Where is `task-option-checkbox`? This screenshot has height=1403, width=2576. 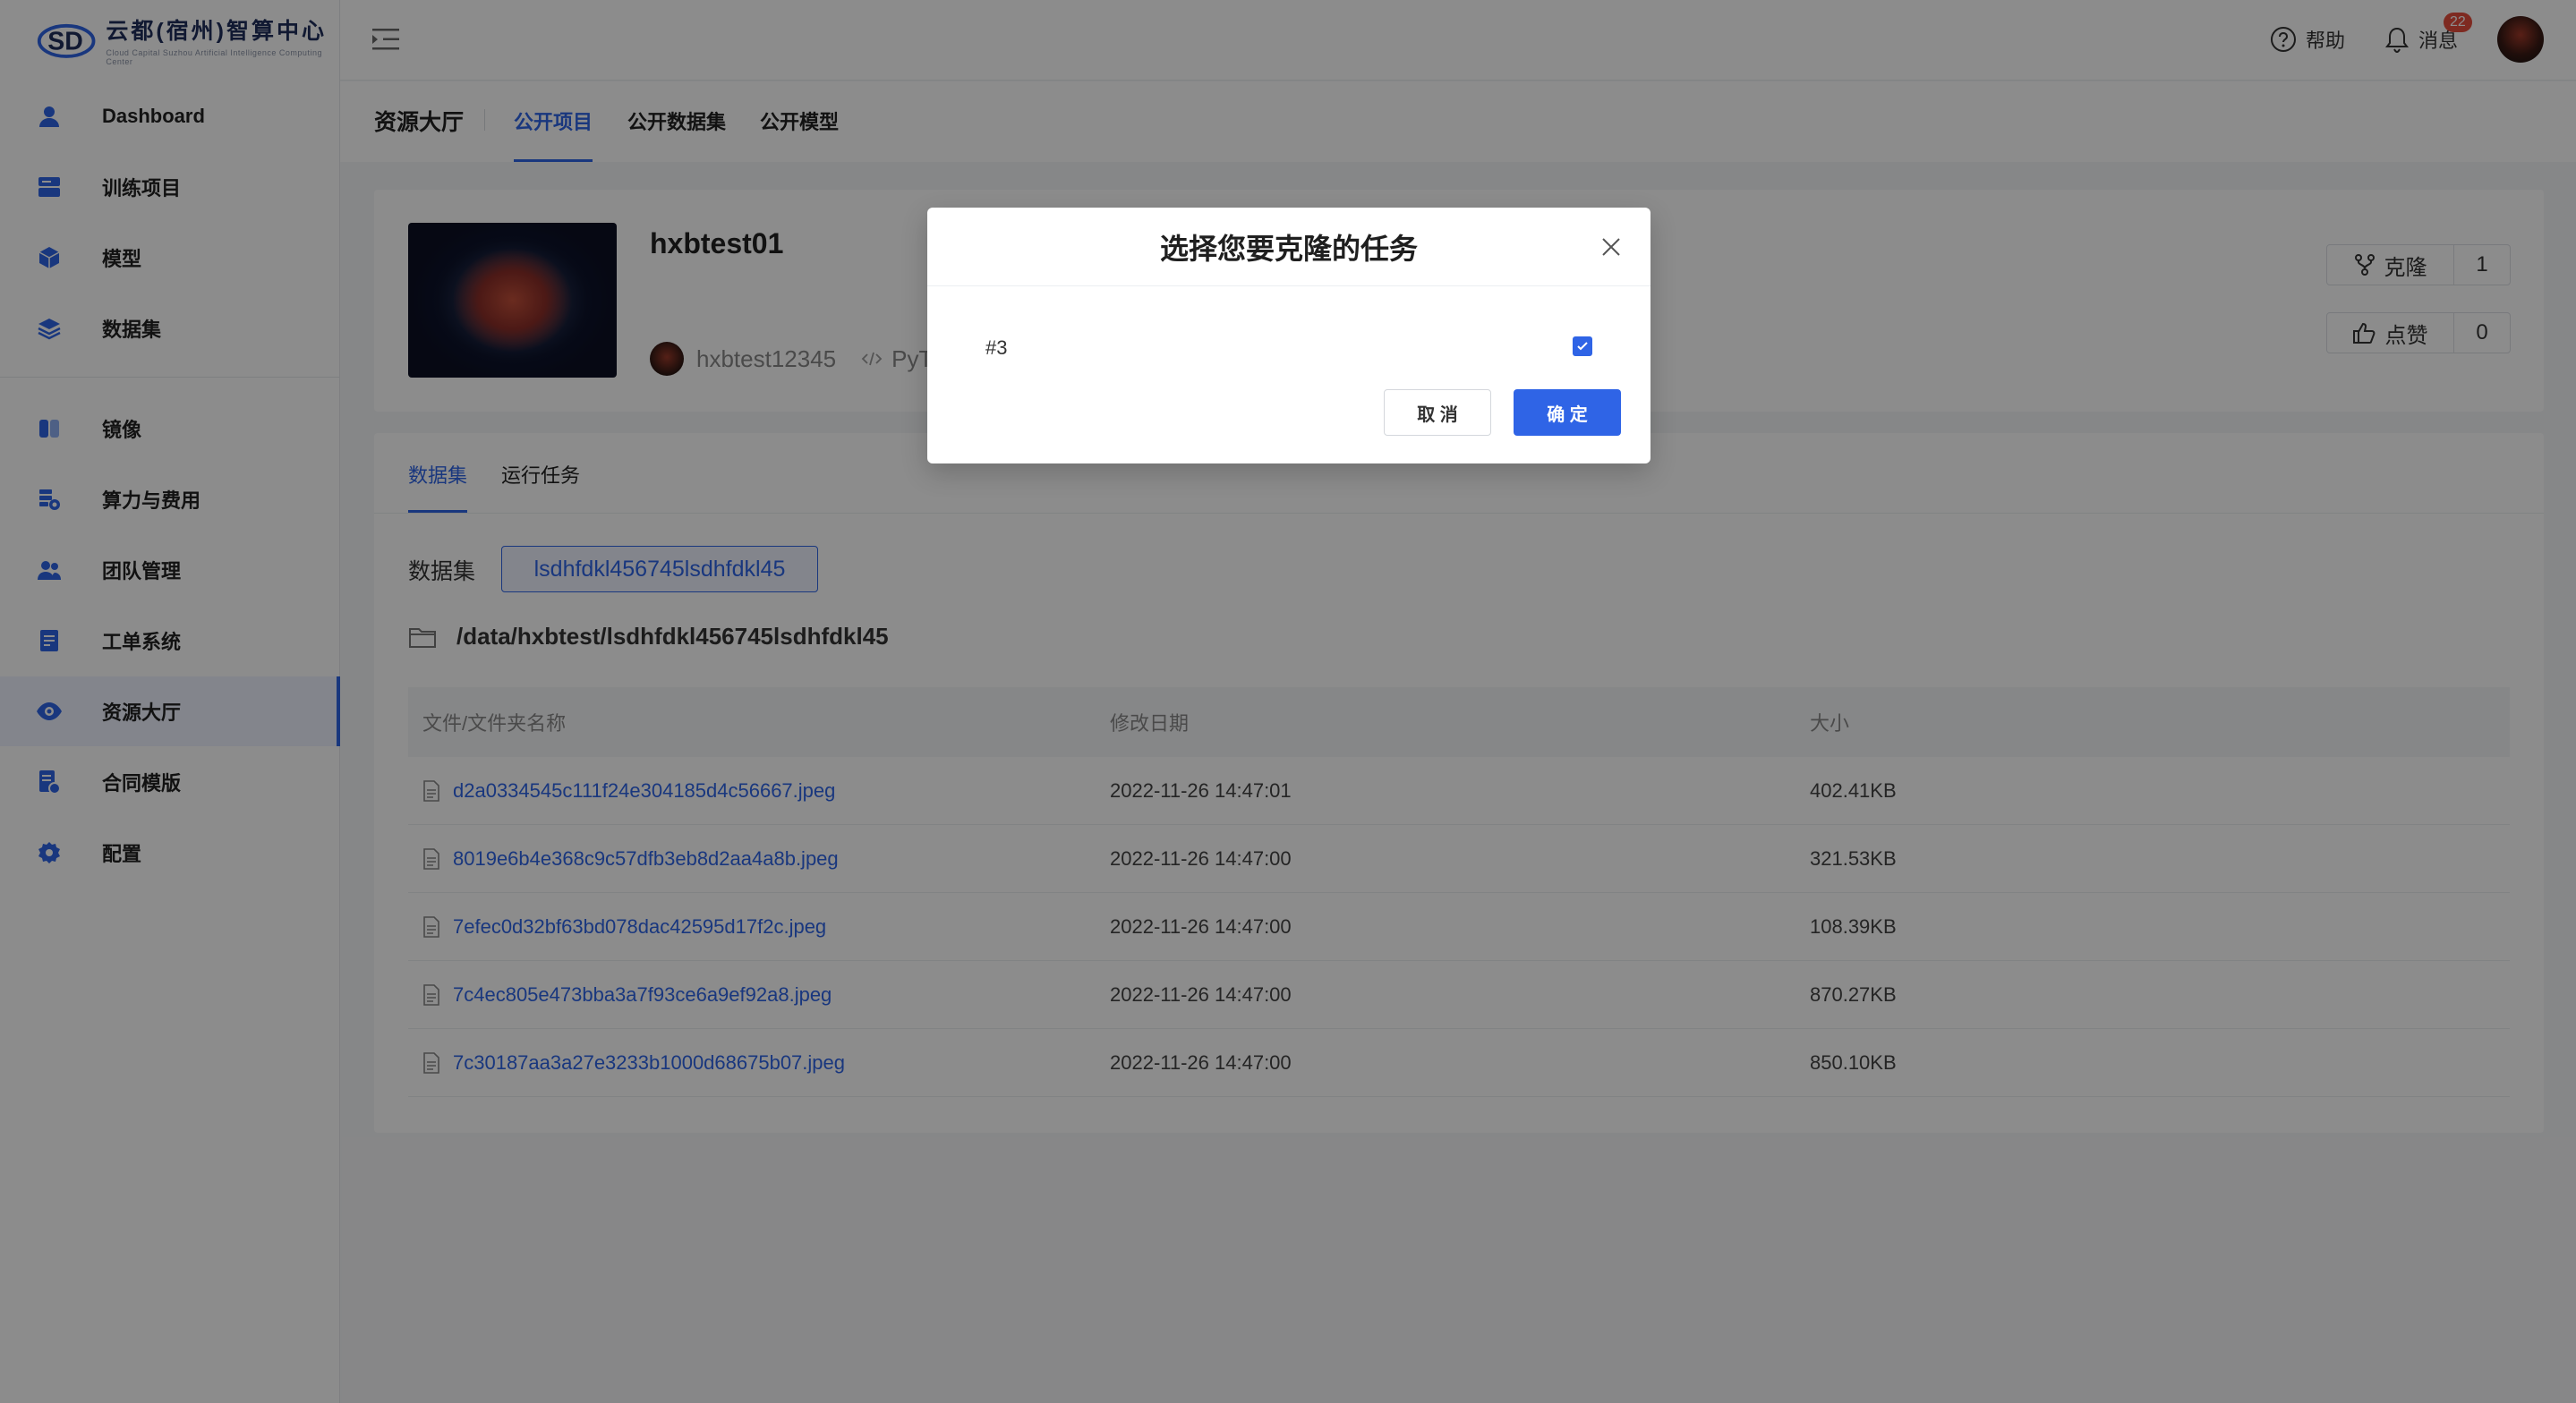 task-option-checkbox is located at coordinates (1582, 346).